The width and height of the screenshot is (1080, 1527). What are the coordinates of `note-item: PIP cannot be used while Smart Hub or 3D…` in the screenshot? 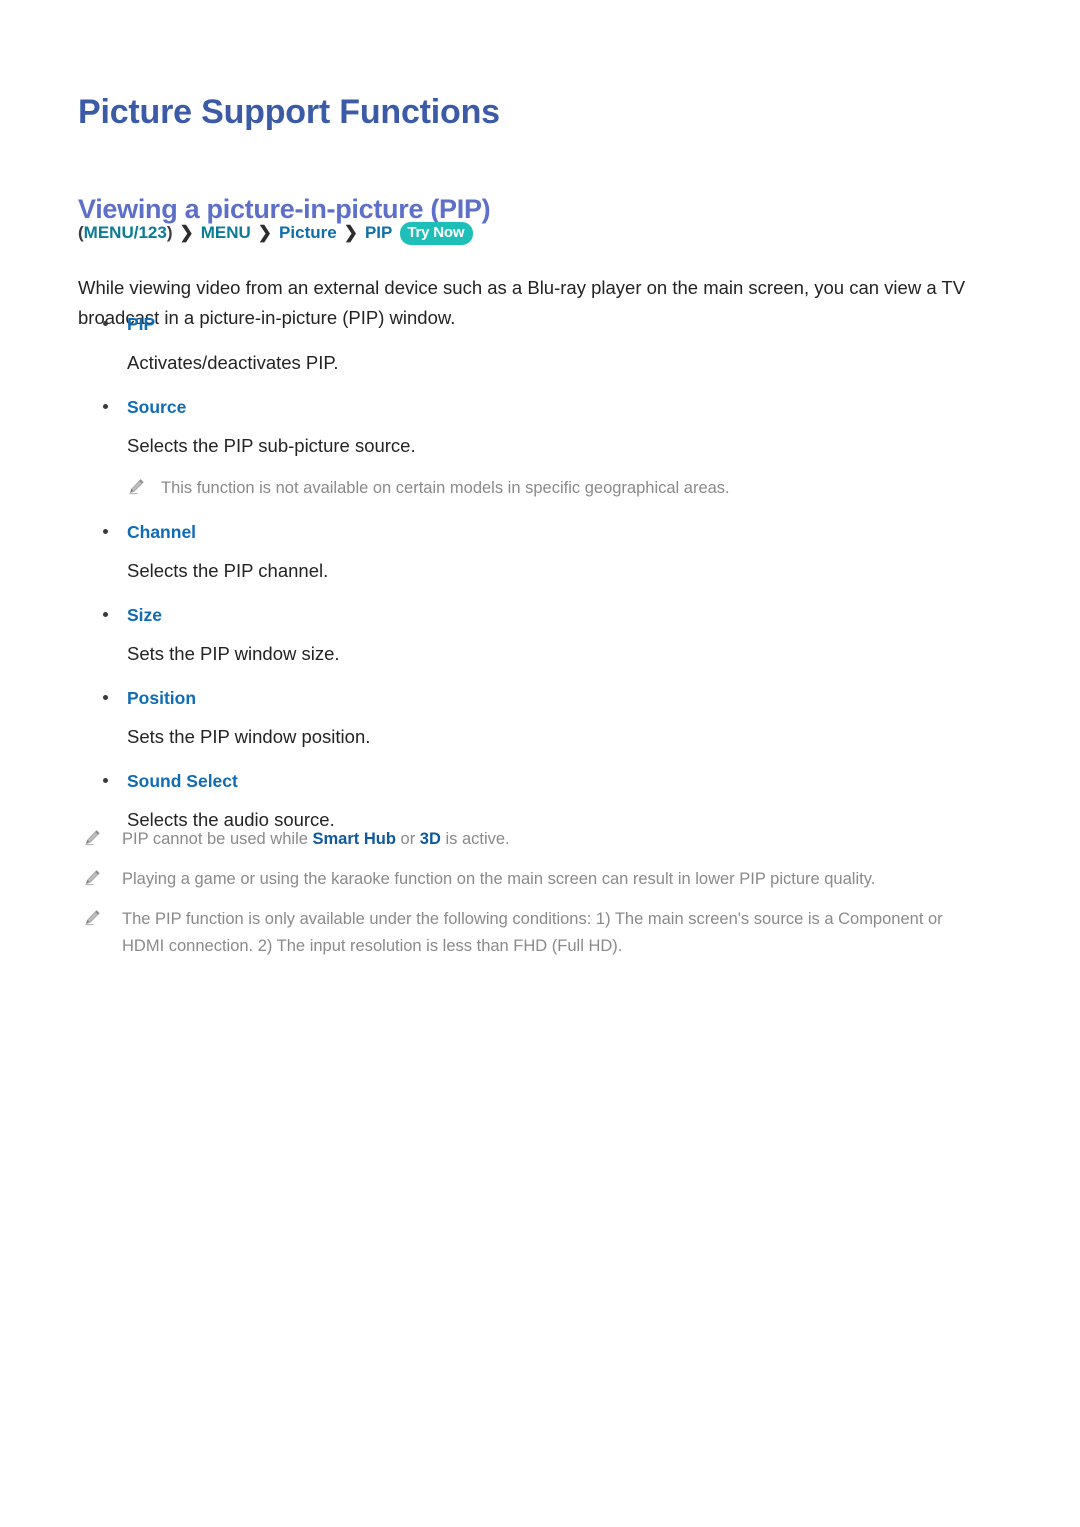 It's located at (533, 839).